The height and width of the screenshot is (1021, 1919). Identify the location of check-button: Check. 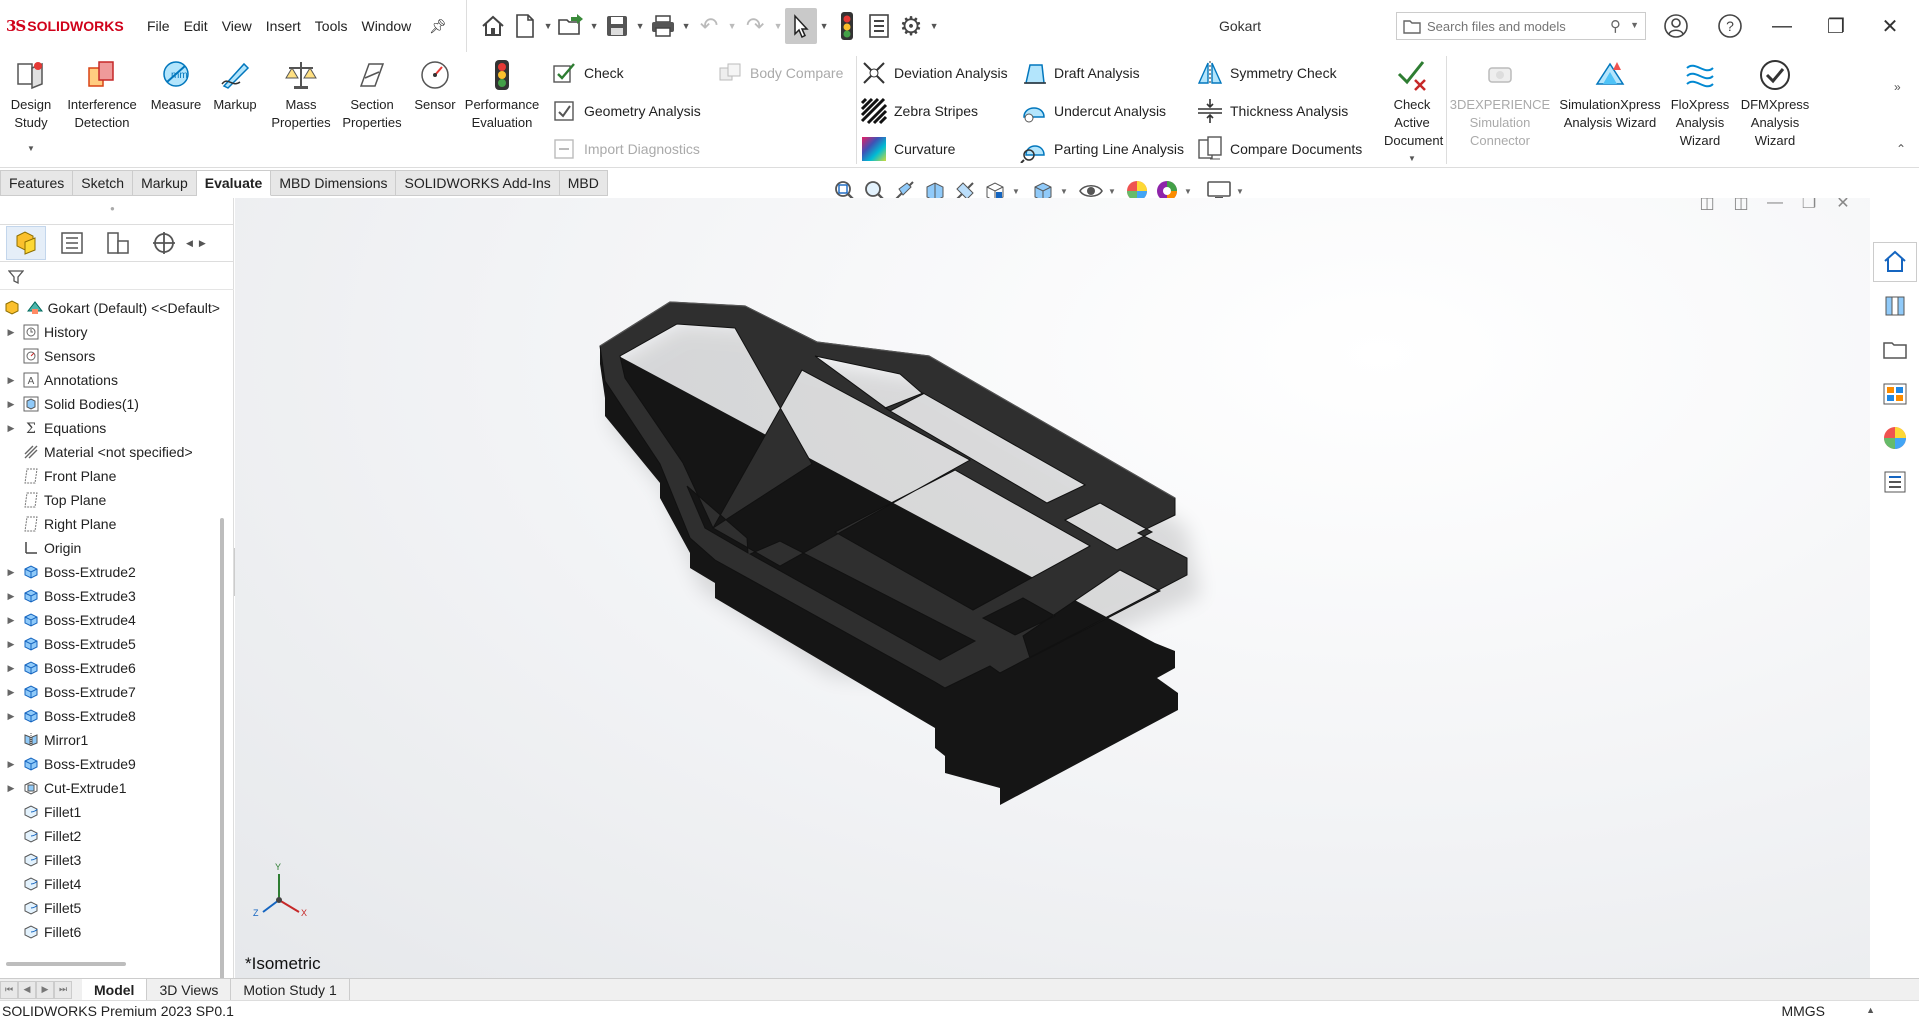
(587, 73).